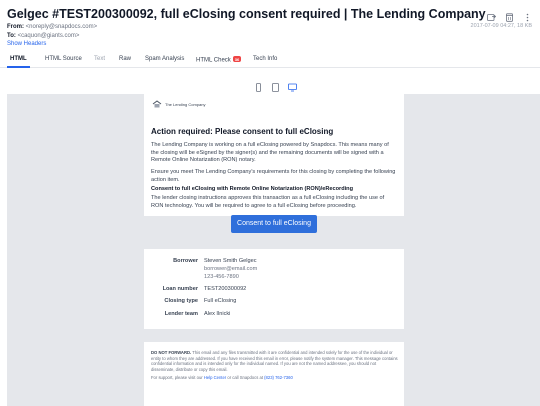 Image resolution: width=540 pixels, height=406 pixels. What do you see at coordinates (274, 224) in the screenshot?
I see `consent-button: Consent to full eClosing` at bounding box center [274, 224].